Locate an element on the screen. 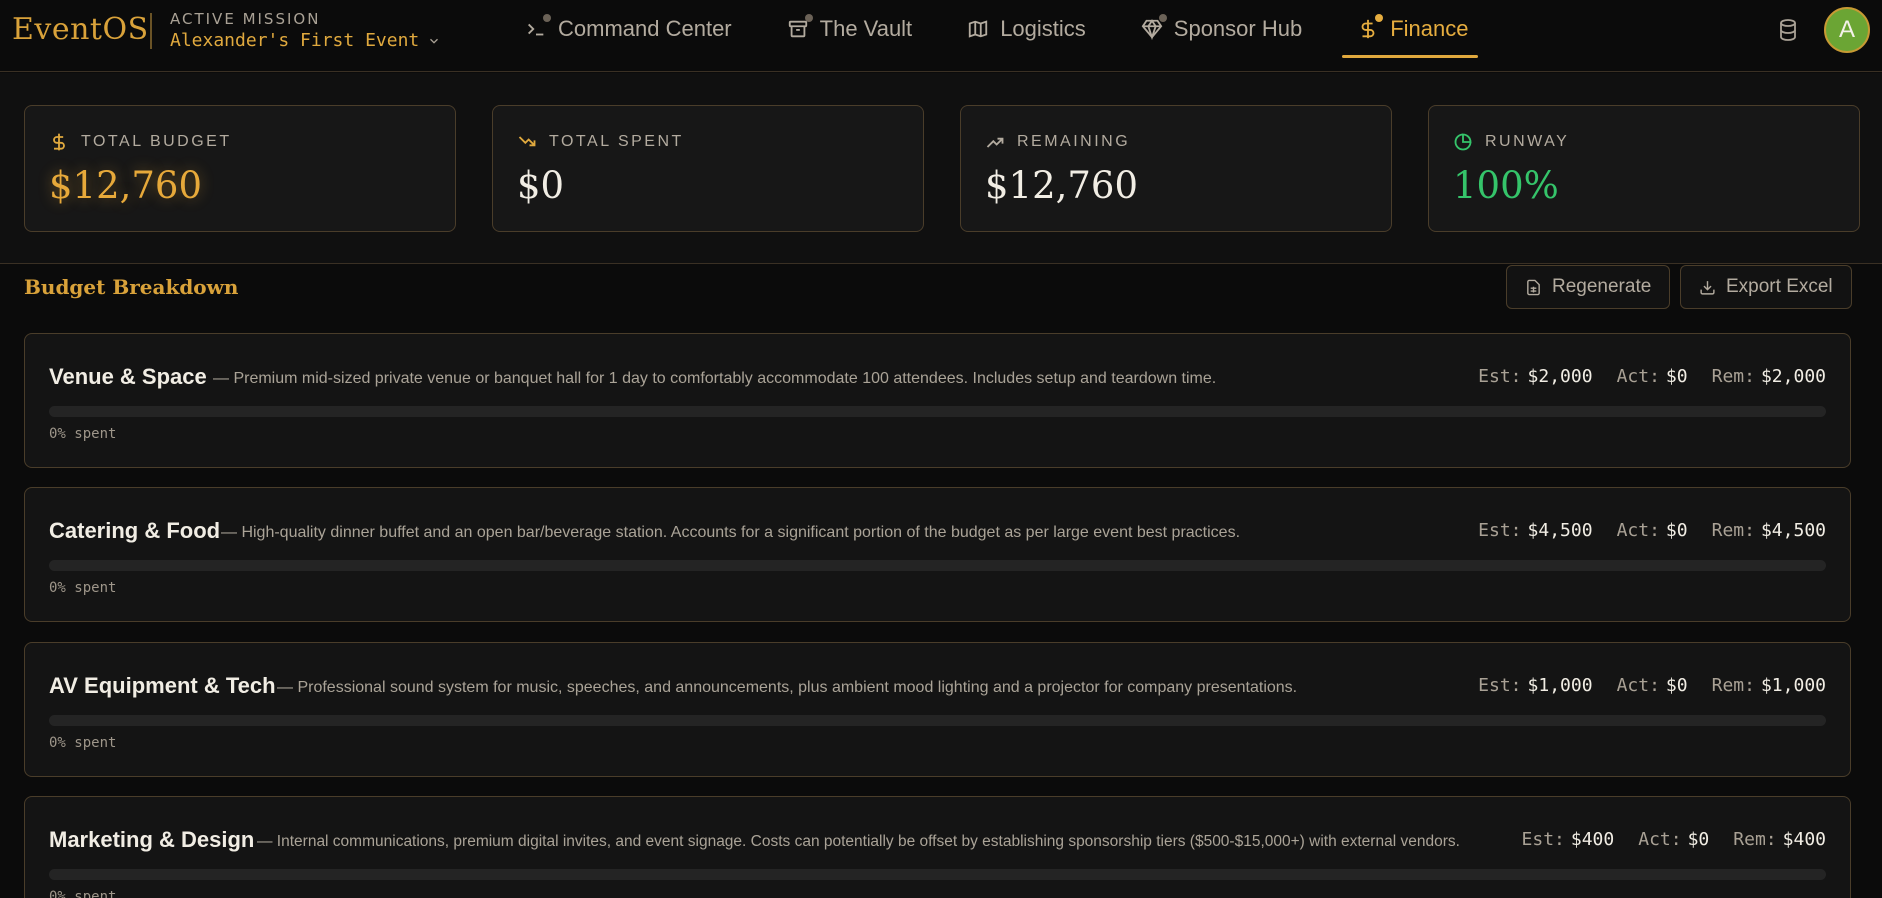  terminal-icon is located at coordinates (537, 27).